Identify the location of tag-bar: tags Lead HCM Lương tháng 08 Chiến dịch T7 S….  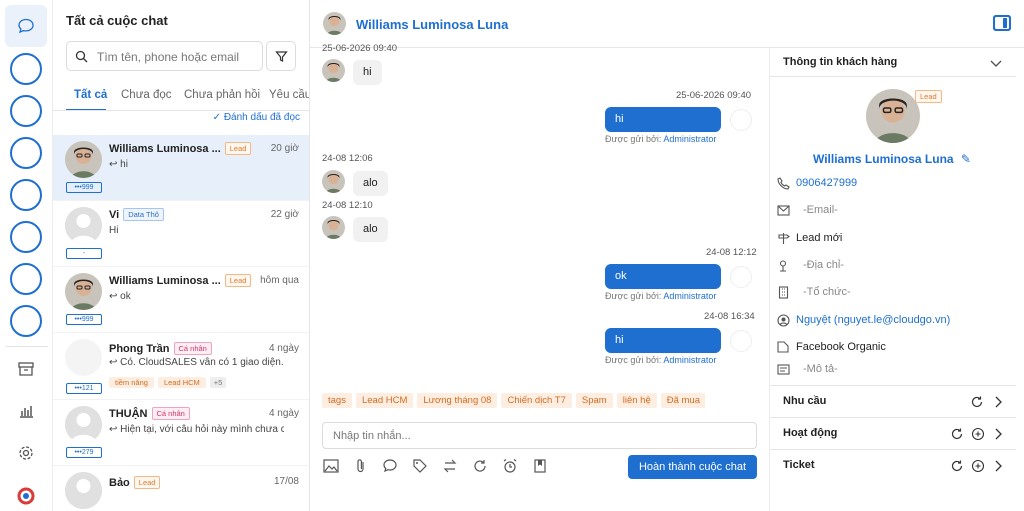
(513, 401).